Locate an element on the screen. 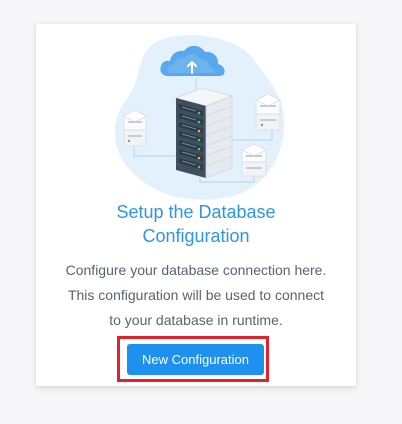 The height and width of the screenshot is (424, 402). server-unit-bottom is located at coordinates (254, 160).